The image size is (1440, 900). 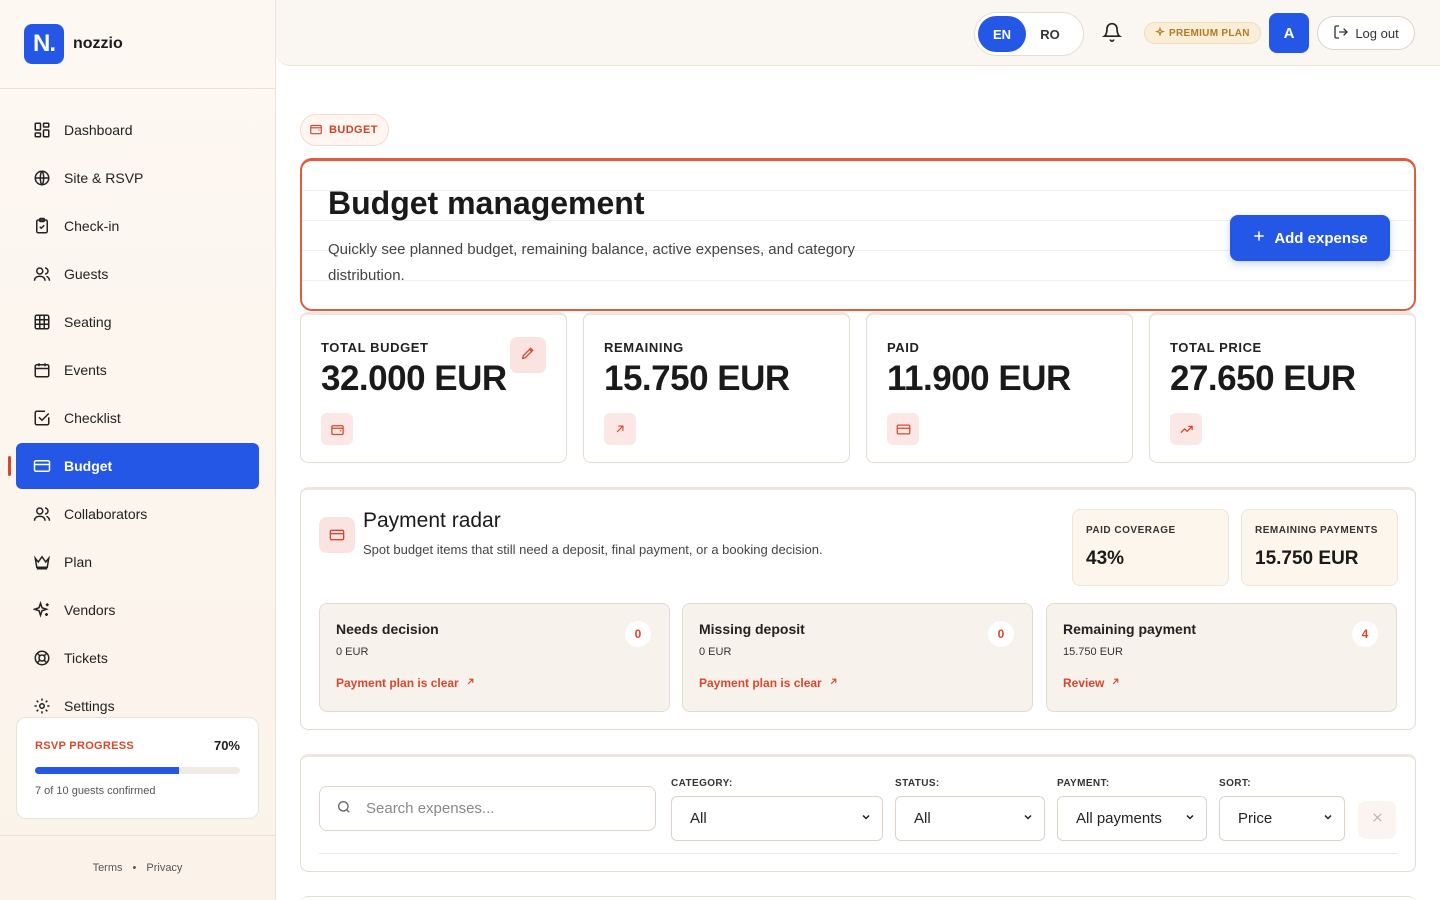 What do you see at coordinates (1093, 652) in the screenshot?
I see `radar-card-amount: 15.750 EUR` at bounding box center [1093, 652].